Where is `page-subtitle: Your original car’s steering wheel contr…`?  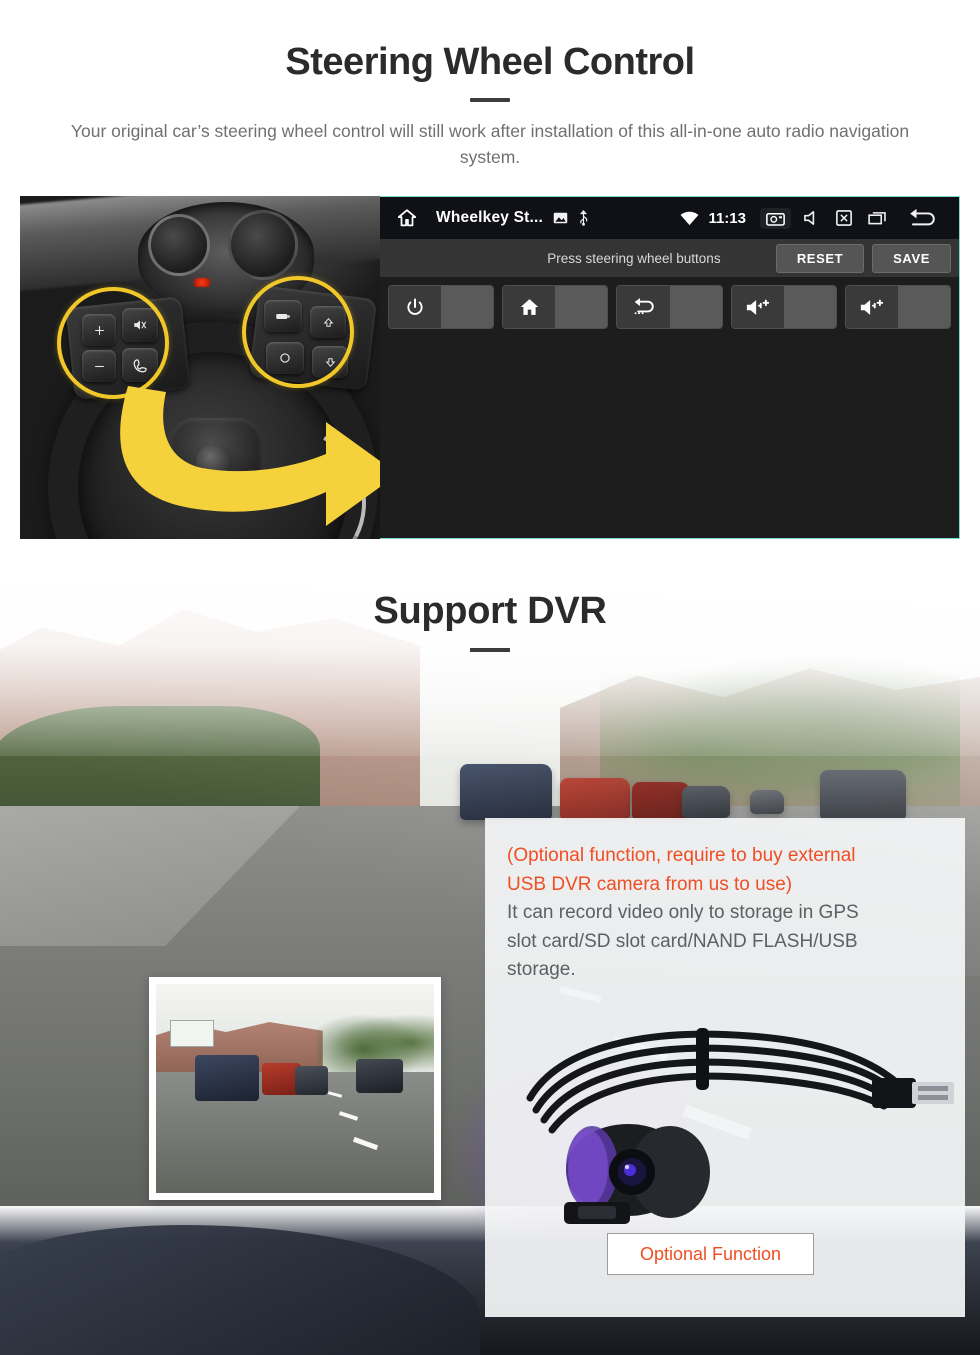 page-subtitle: Your original car’s steering wheel contr… is located at coordinates (490, 144).